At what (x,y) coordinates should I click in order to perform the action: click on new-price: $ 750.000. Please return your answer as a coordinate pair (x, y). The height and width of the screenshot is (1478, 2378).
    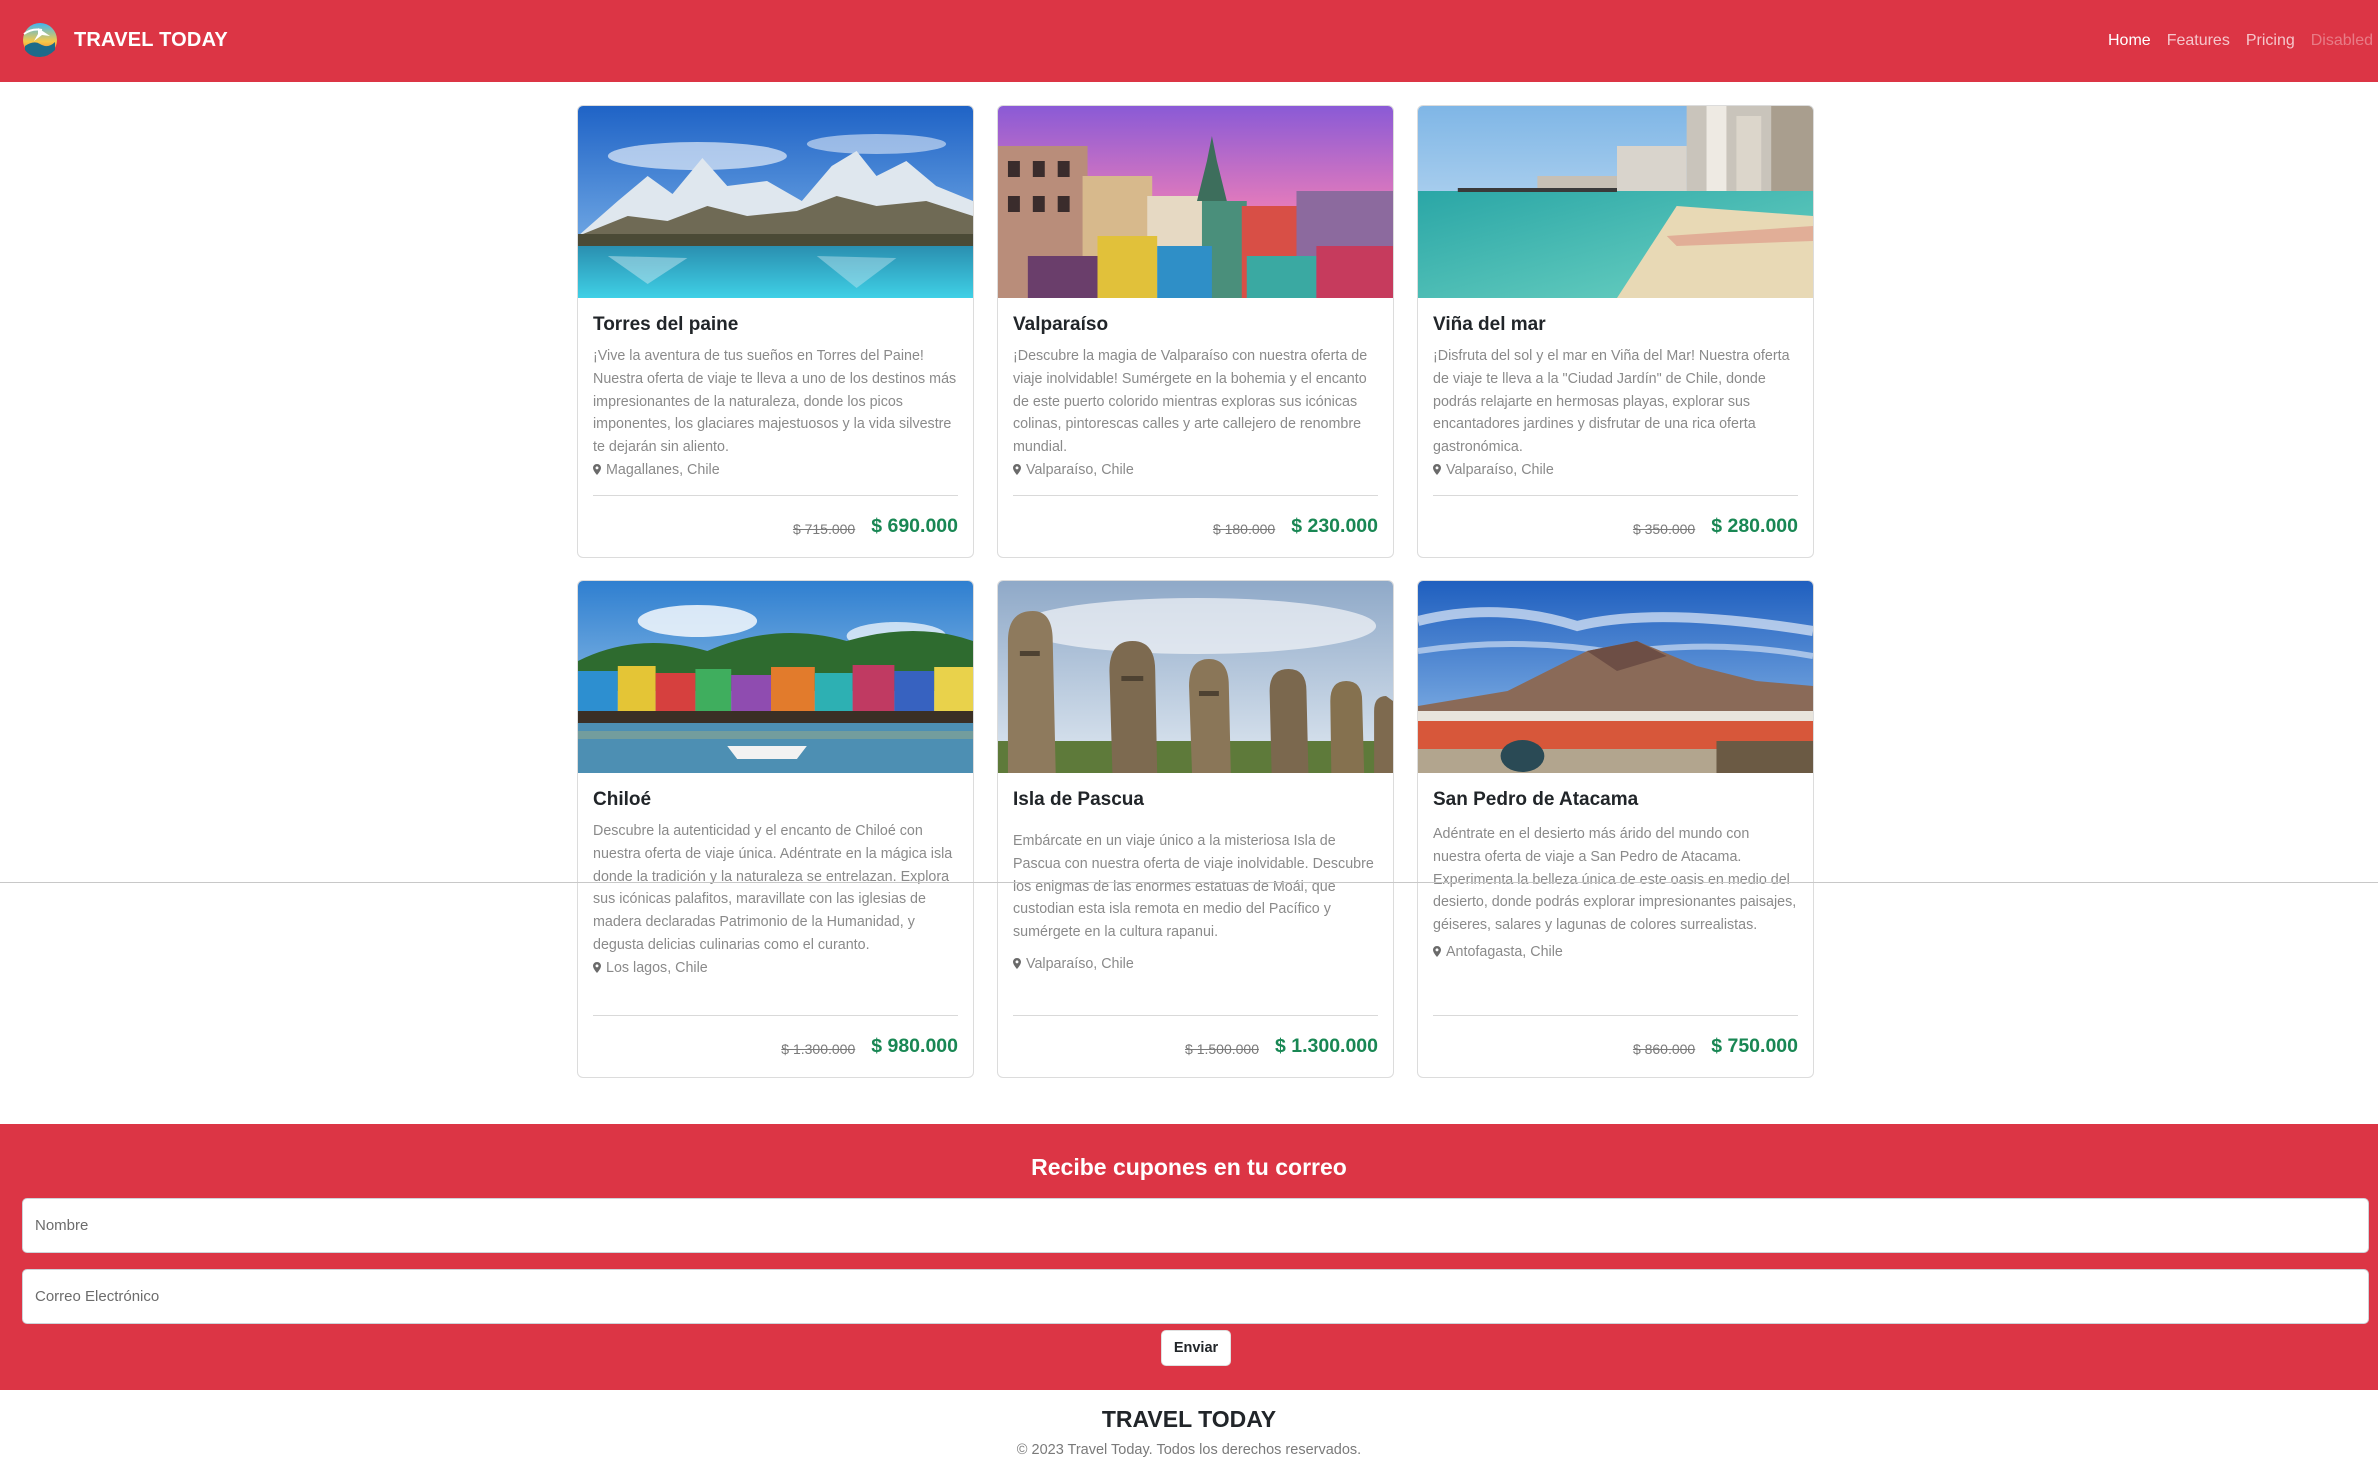
    Looking at the image, I should click on (1754, 1046).